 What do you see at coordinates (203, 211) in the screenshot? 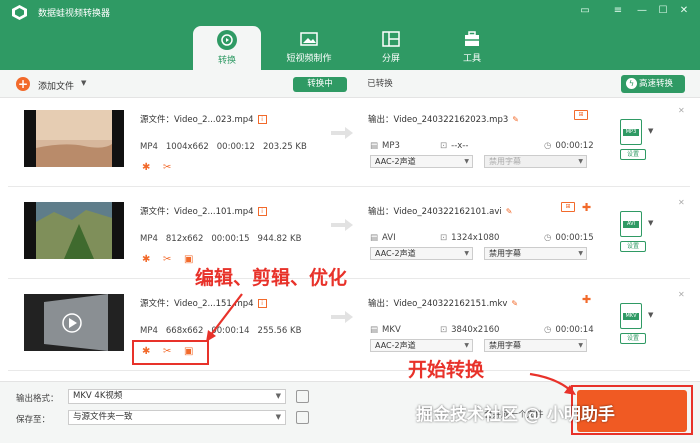
I see `source-file-name: 源文件：Video_2...101.mp4 i` at bounding box center [203, 211].